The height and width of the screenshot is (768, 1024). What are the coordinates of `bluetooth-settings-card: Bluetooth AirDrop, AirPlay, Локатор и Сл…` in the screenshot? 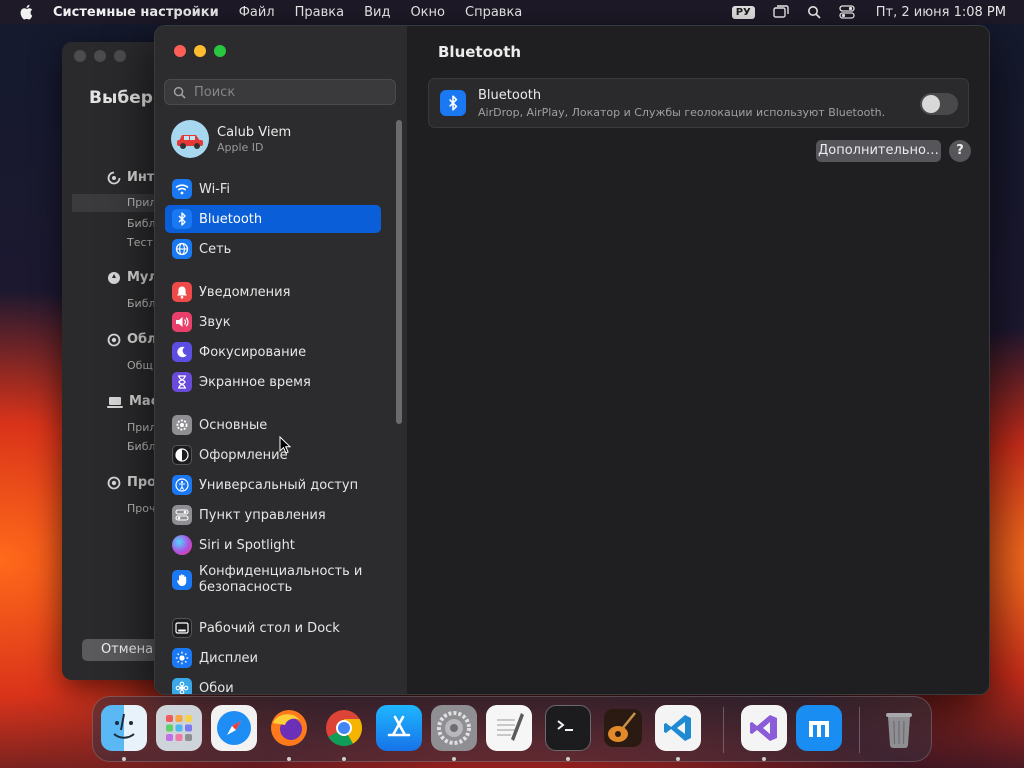 It's located at (698, 103).